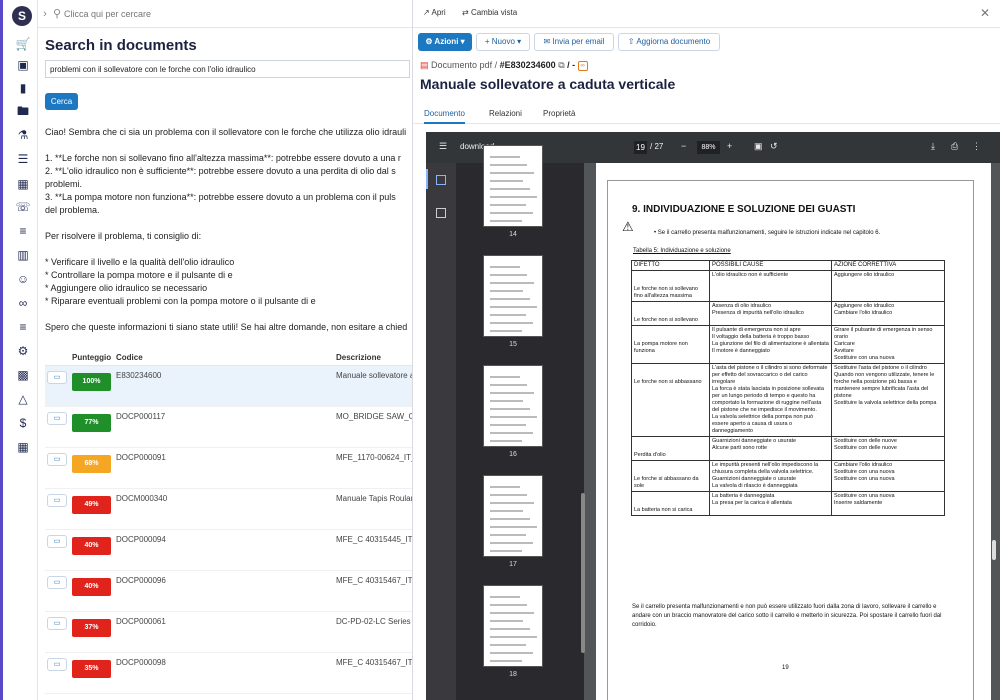  What do you see at coordinates (561, 65) in the screenshot?
I see `copy-icon: ⧉` at bounding box center [561, 65].